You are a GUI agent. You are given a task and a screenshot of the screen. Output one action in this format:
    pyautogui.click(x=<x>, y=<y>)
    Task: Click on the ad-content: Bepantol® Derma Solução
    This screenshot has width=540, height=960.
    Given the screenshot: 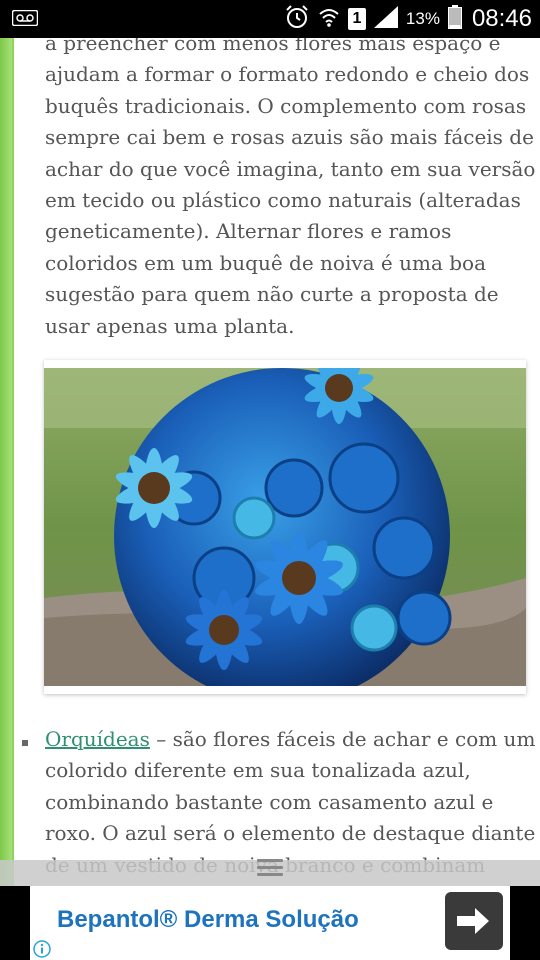 What is the action you would take?
    pyautogui.click(x=270, y=923)
    